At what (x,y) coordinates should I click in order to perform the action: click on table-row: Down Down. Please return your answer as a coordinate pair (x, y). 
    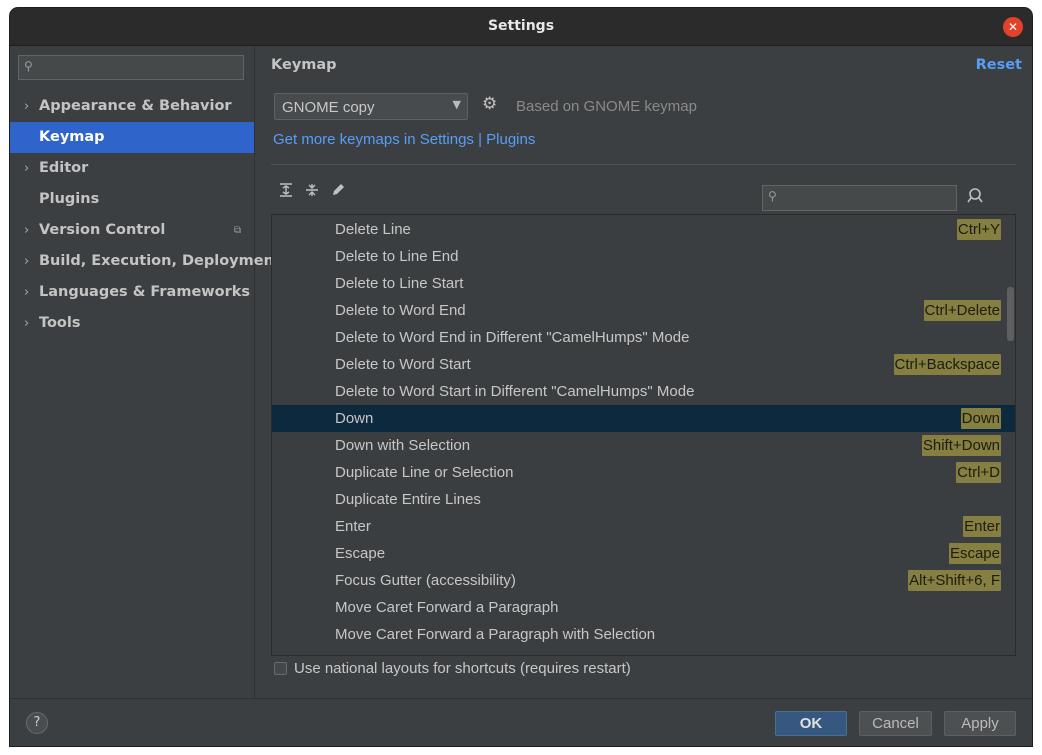
    Looking at the image, I should click on (643, 418).